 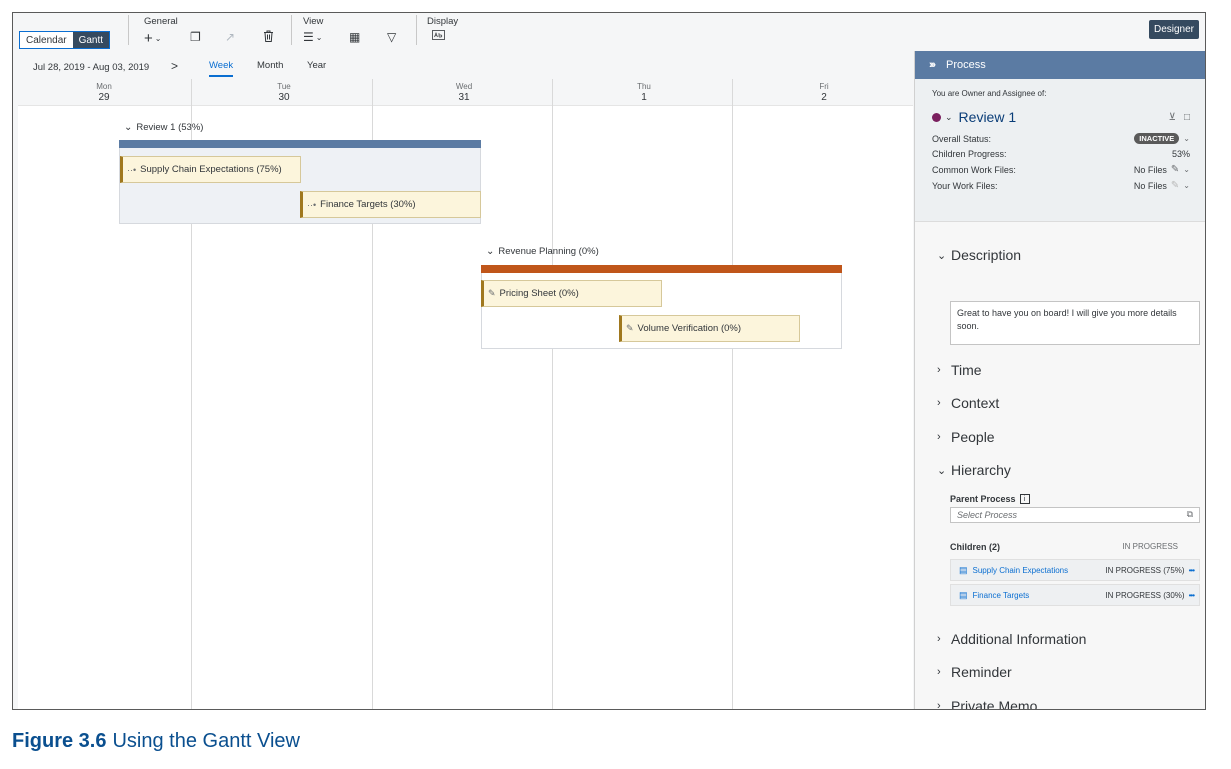 I want to click on task-finance-targets: ··• Finance Targets (30%), so click(x=390, y=204).